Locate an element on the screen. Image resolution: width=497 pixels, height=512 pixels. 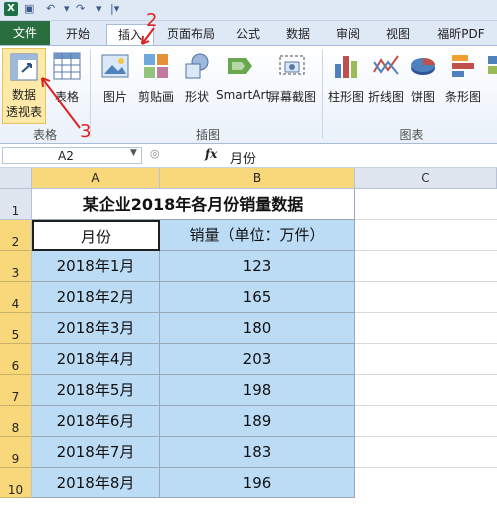
quick-access-toolbar: X ▣ ↶ ▾ ↷ ▾ |▾ is located at coordinates (248, 10).